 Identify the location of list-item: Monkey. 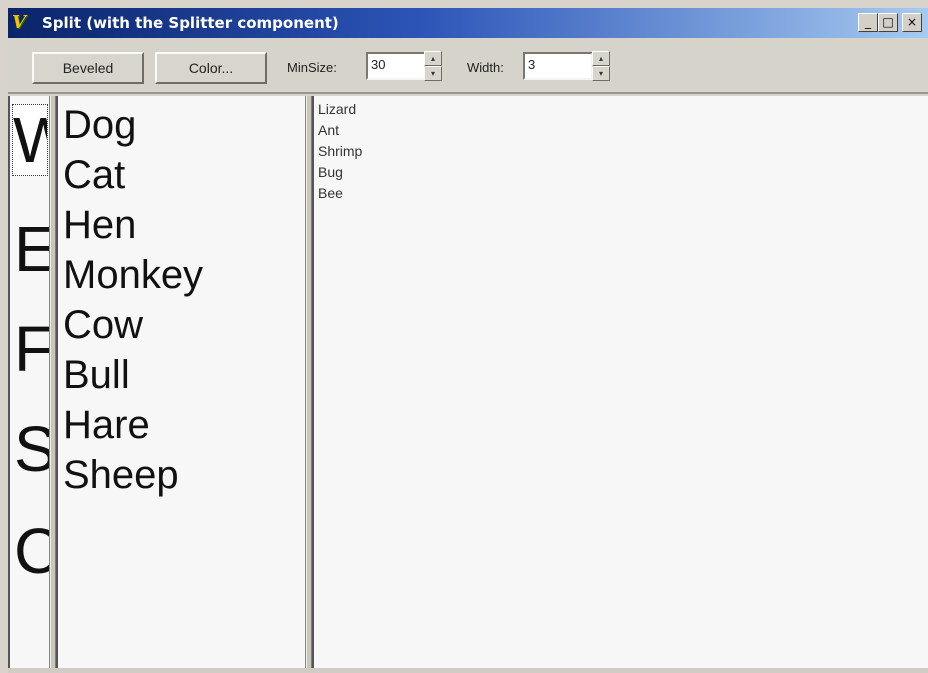
(133, 275).